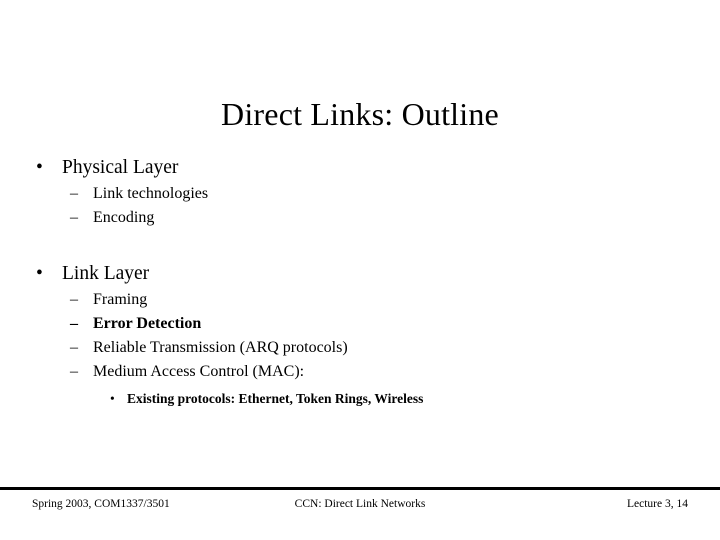 The image size is (720, 540). What do you see at coordinates (120, 299) in the screenshot?
I see `bullet-text: Framing` at bounding box center [120, 299].